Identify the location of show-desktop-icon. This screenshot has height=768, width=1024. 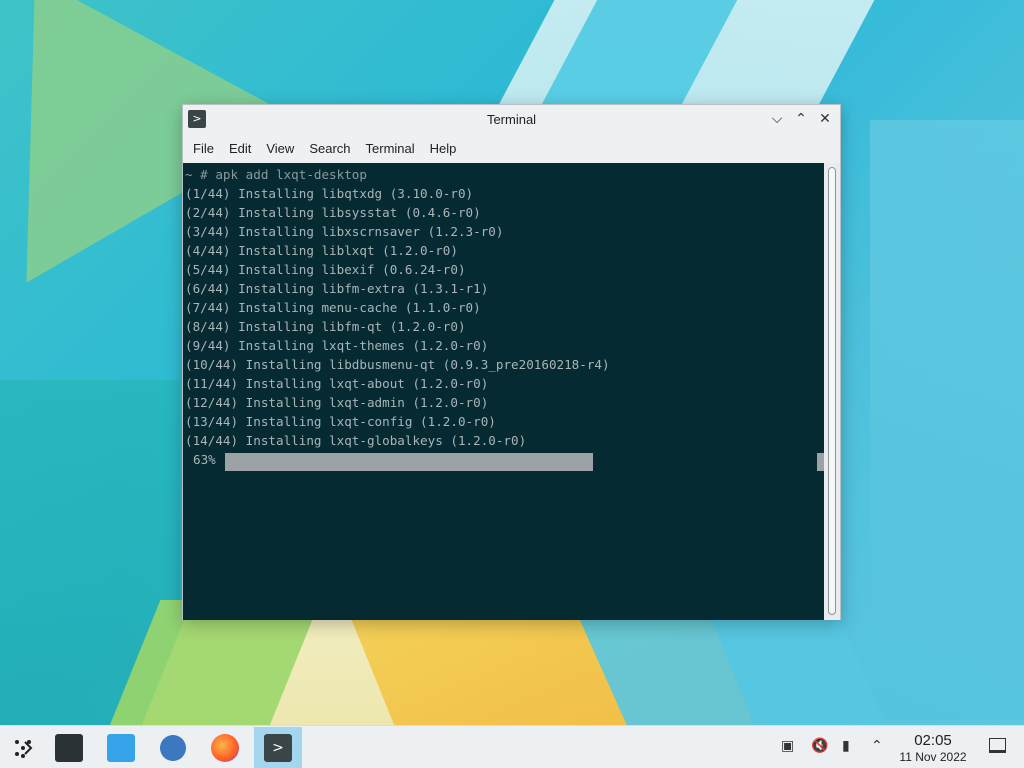
(997, 745).